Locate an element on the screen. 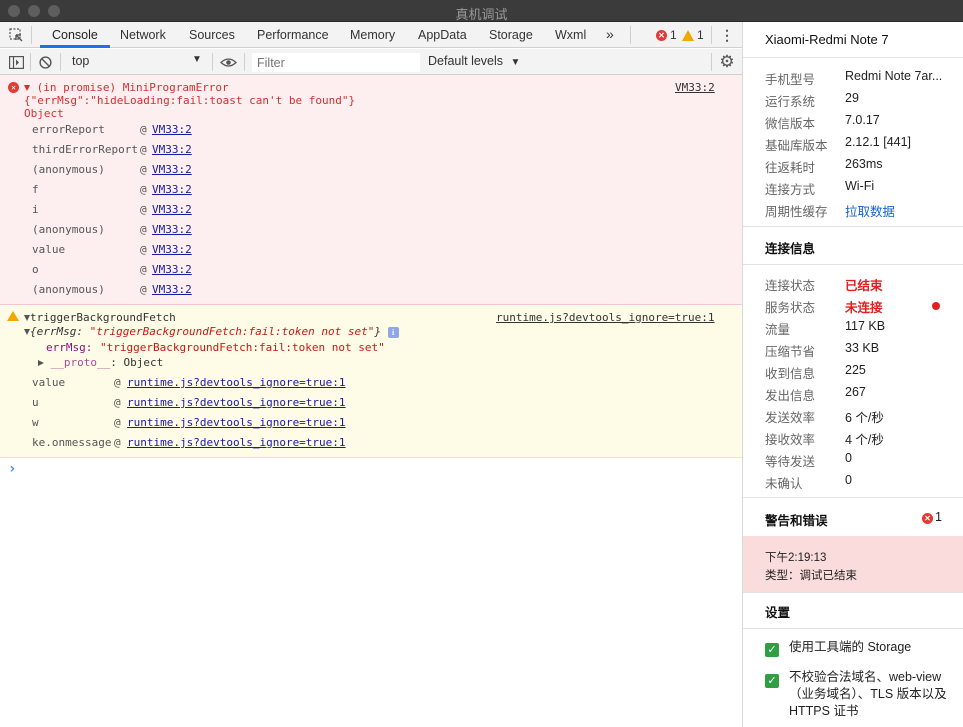 This screenshot has width=963, height=727. tab-console: Console is located at coordinates (75, 35).